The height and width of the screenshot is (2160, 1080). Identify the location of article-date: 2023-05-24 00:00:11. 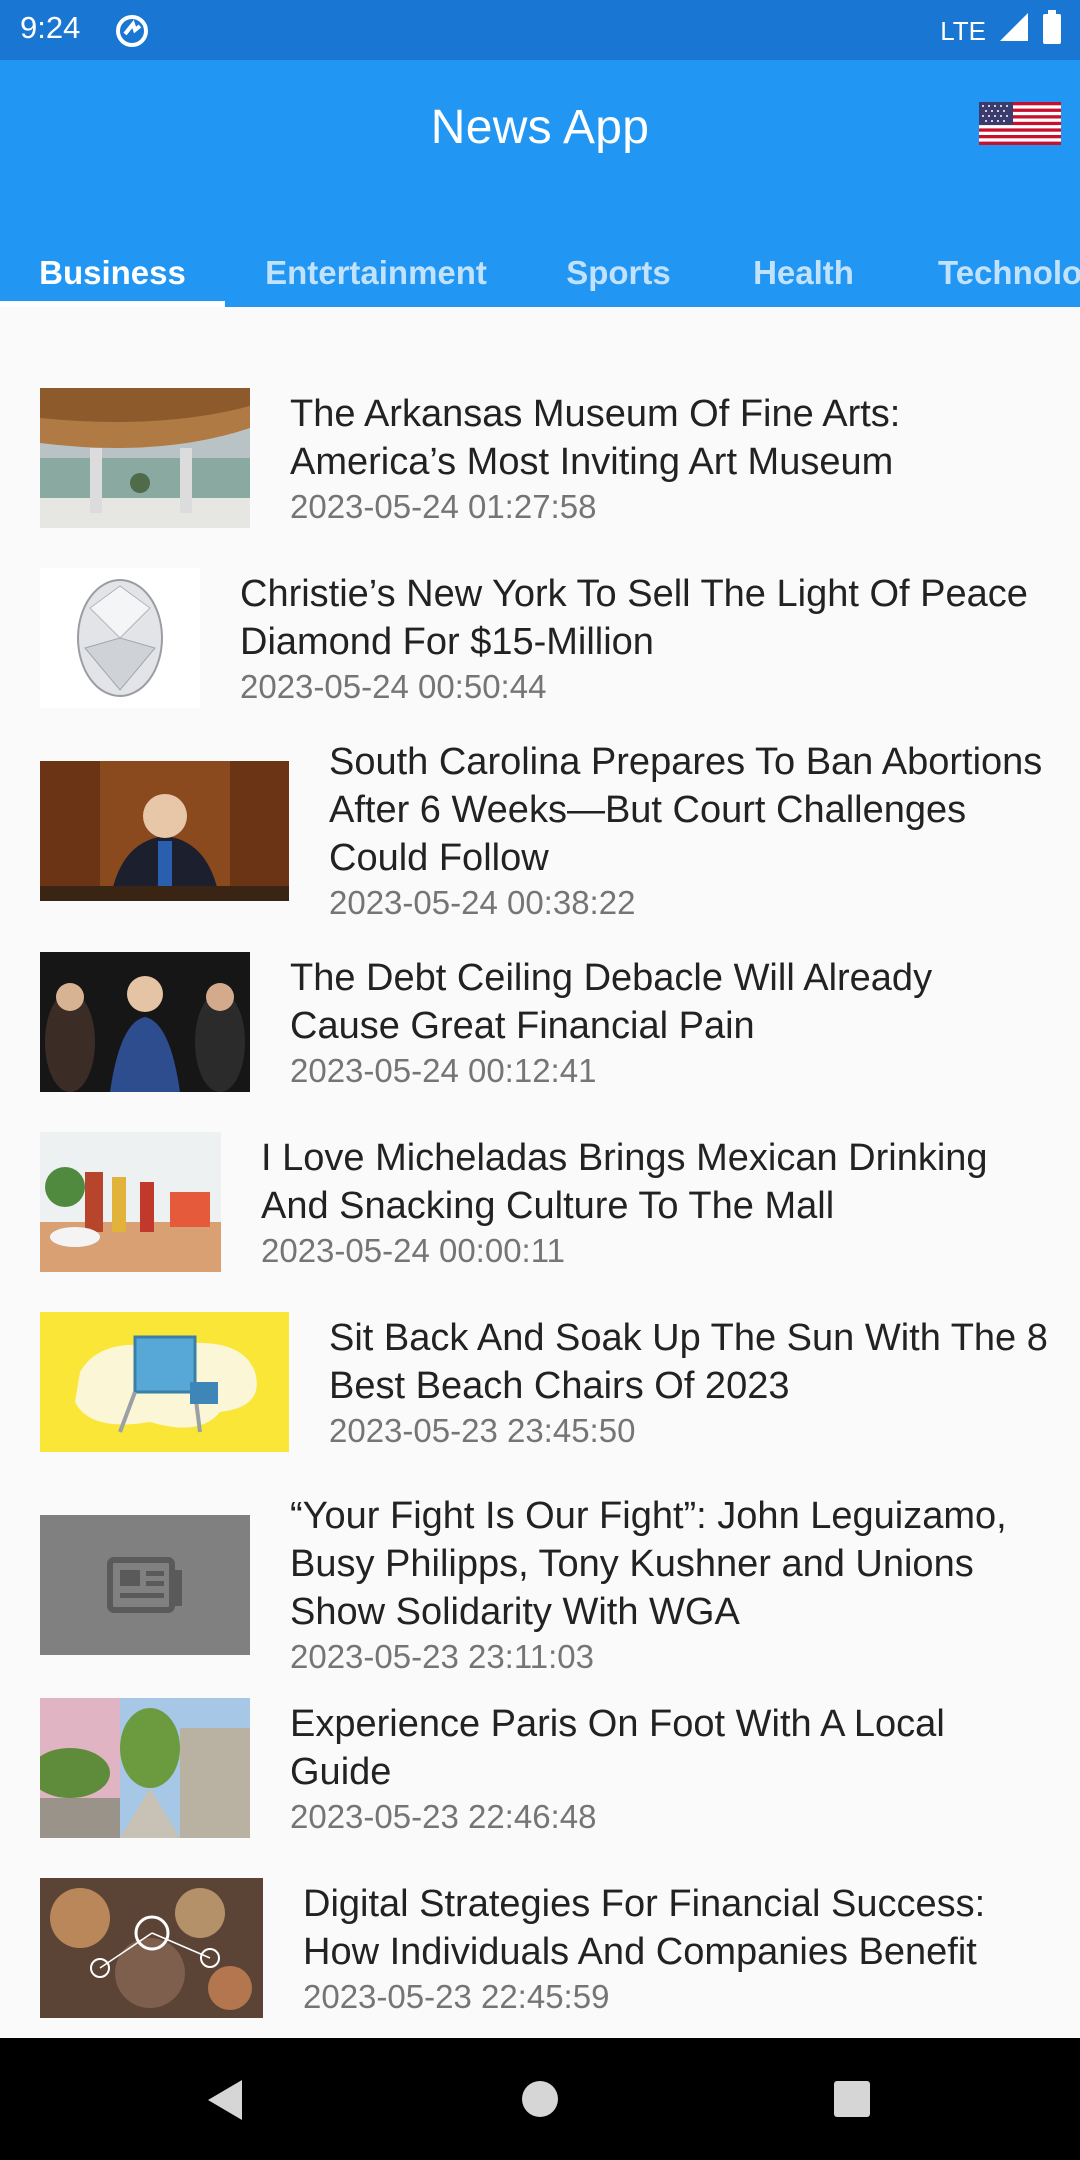
(413, 1250).